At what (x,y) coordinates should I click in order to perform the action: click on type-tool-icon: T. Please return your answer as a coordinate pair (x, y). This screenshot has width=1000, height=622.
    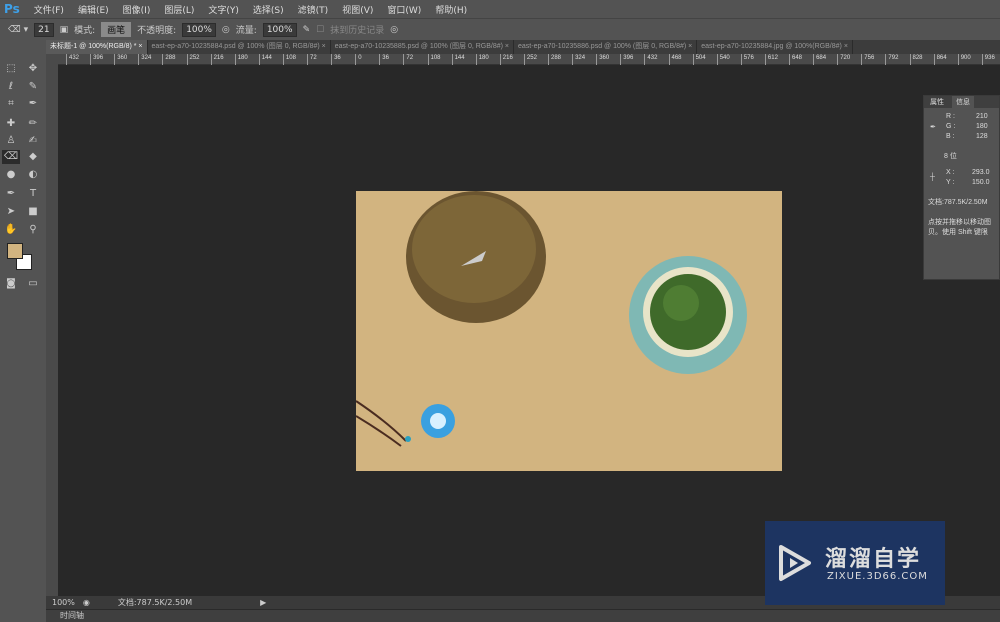
    Looking at the image, I should click on (33, 194).